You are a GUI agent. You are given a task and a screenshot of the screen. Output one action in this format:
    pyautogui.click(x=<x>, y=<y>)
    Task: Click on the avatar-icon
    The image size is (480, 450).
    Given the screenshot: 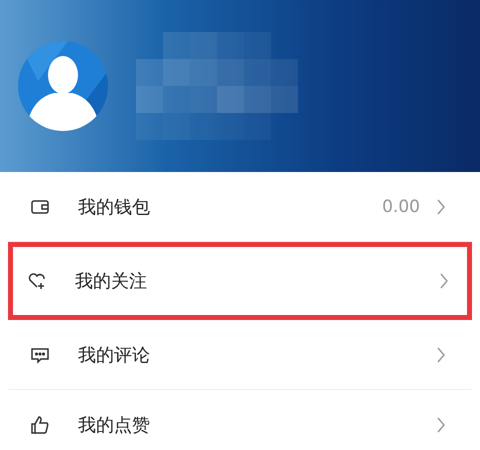 What is the action you would take?
    pyautogui.click(x=63, y=86)
    